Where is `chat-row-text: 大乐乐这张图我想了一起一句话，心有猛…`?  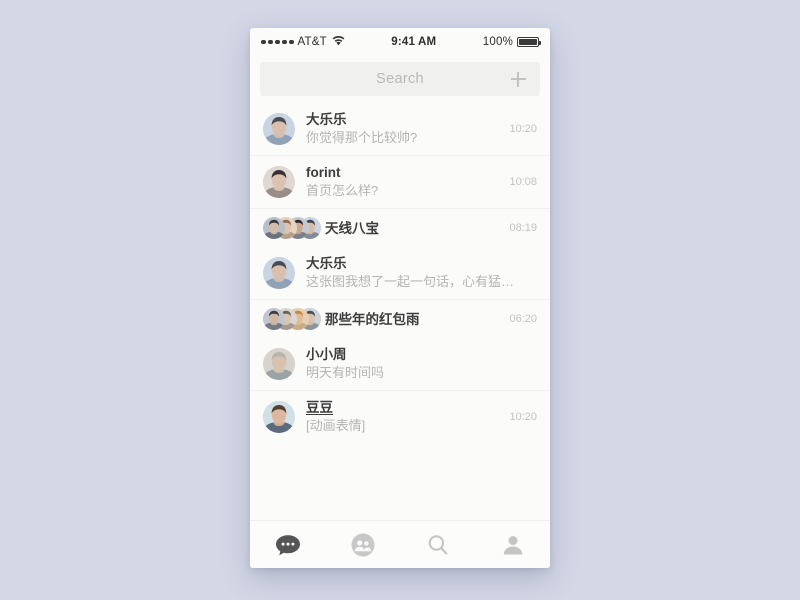 chat-row-text: 大乐乐这张图我想了一起一句话，心有猛… is located at coordinates (417, 273).